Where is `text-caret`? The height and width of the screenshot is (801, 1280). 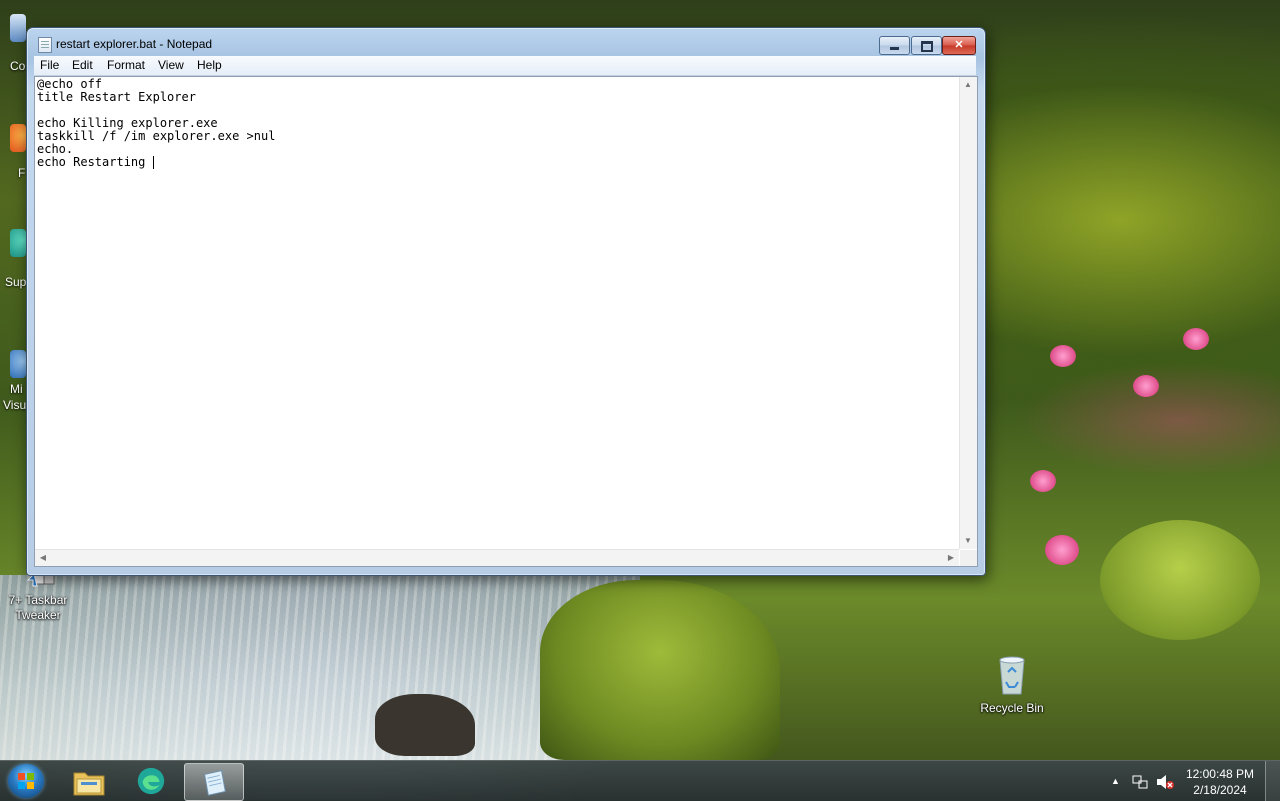
text-caret is located at coordinates (153, 162).